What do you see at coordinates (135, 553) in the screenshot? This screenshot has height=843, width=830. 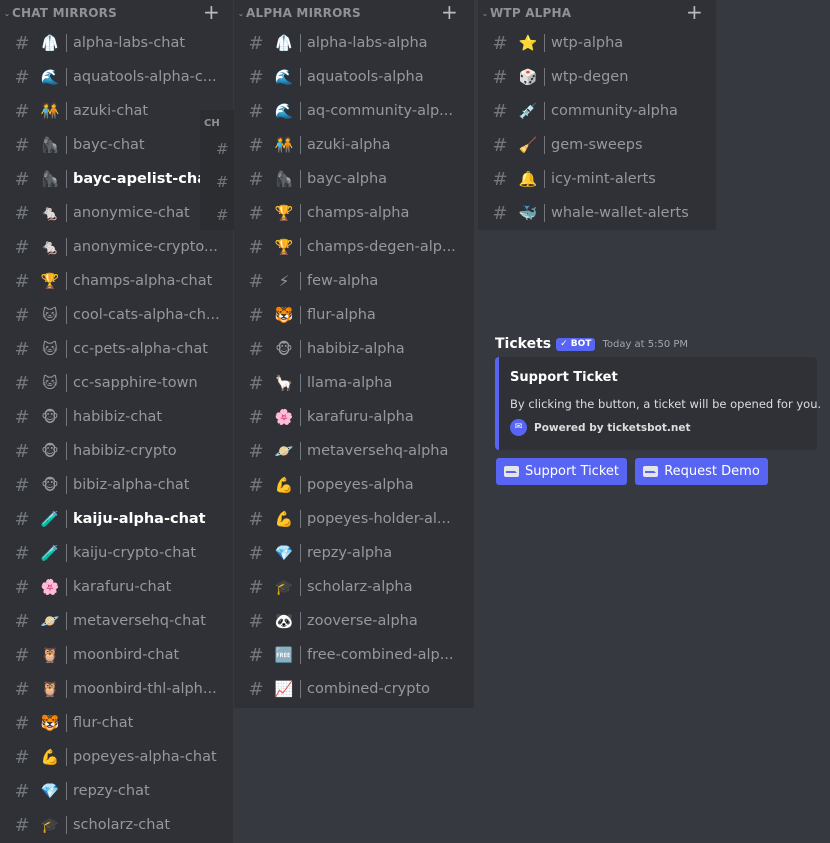 I see `channel-name: kaiju-crypto-chat` at bounding box center [135, 553].